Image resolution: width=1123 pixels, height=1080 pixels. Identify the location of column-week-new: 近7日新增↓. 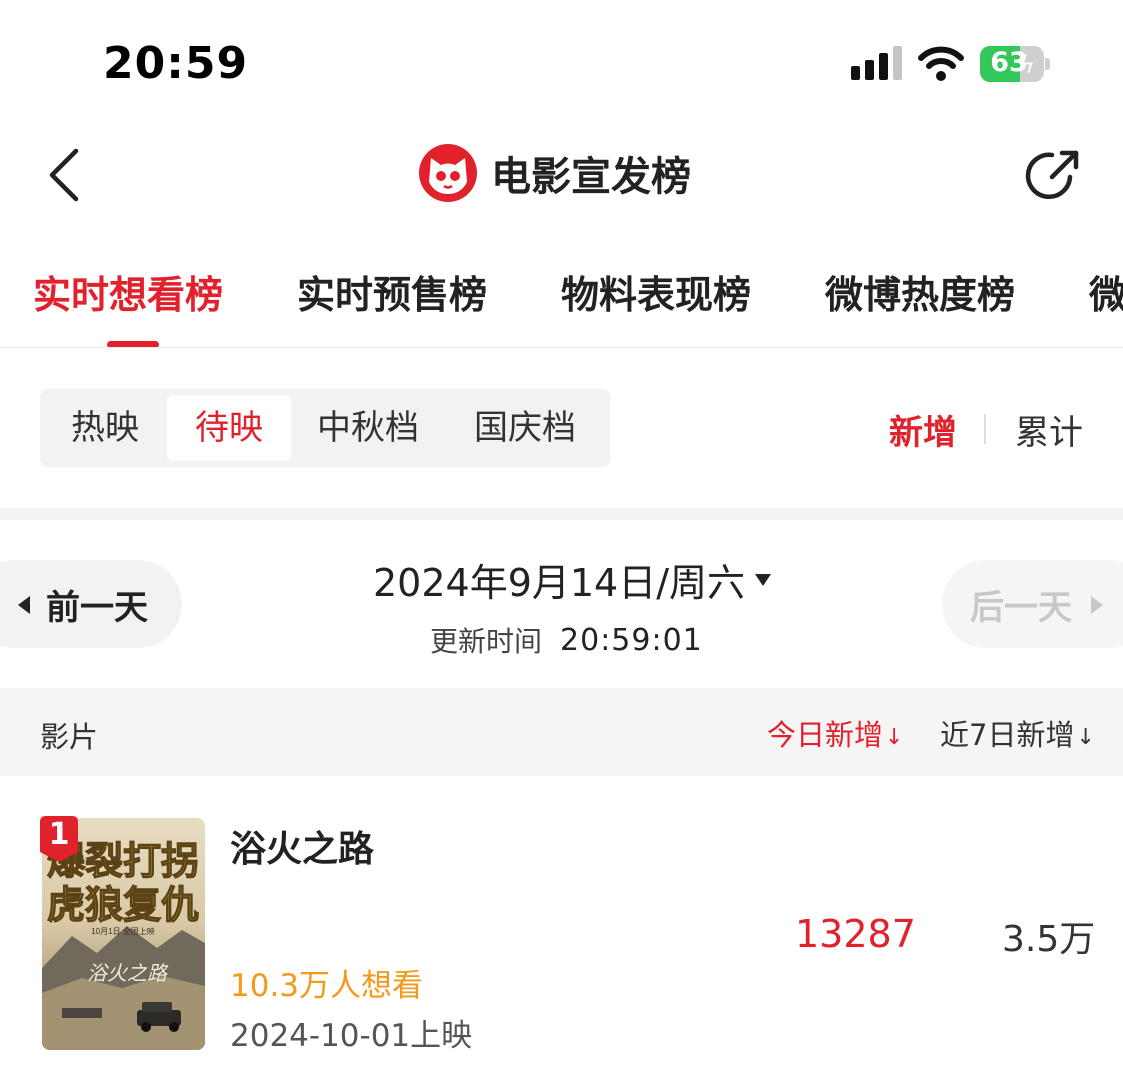
(1017, 733).